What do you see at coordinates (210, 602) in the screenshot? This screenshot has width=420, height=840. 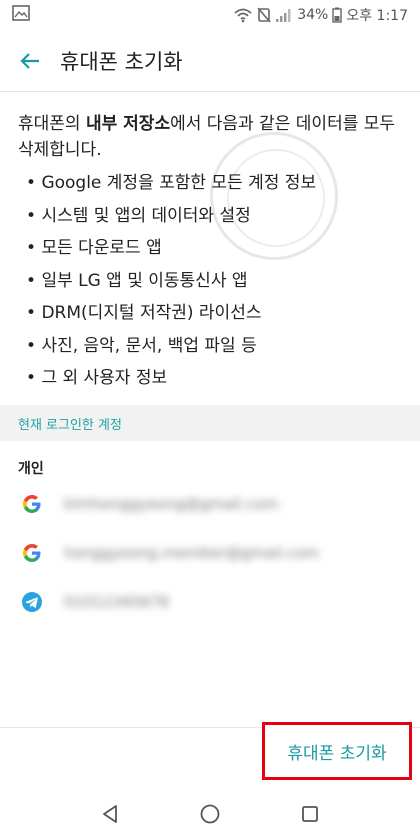 I see `account-row: 01012345678` at bounding box center [210, 602].